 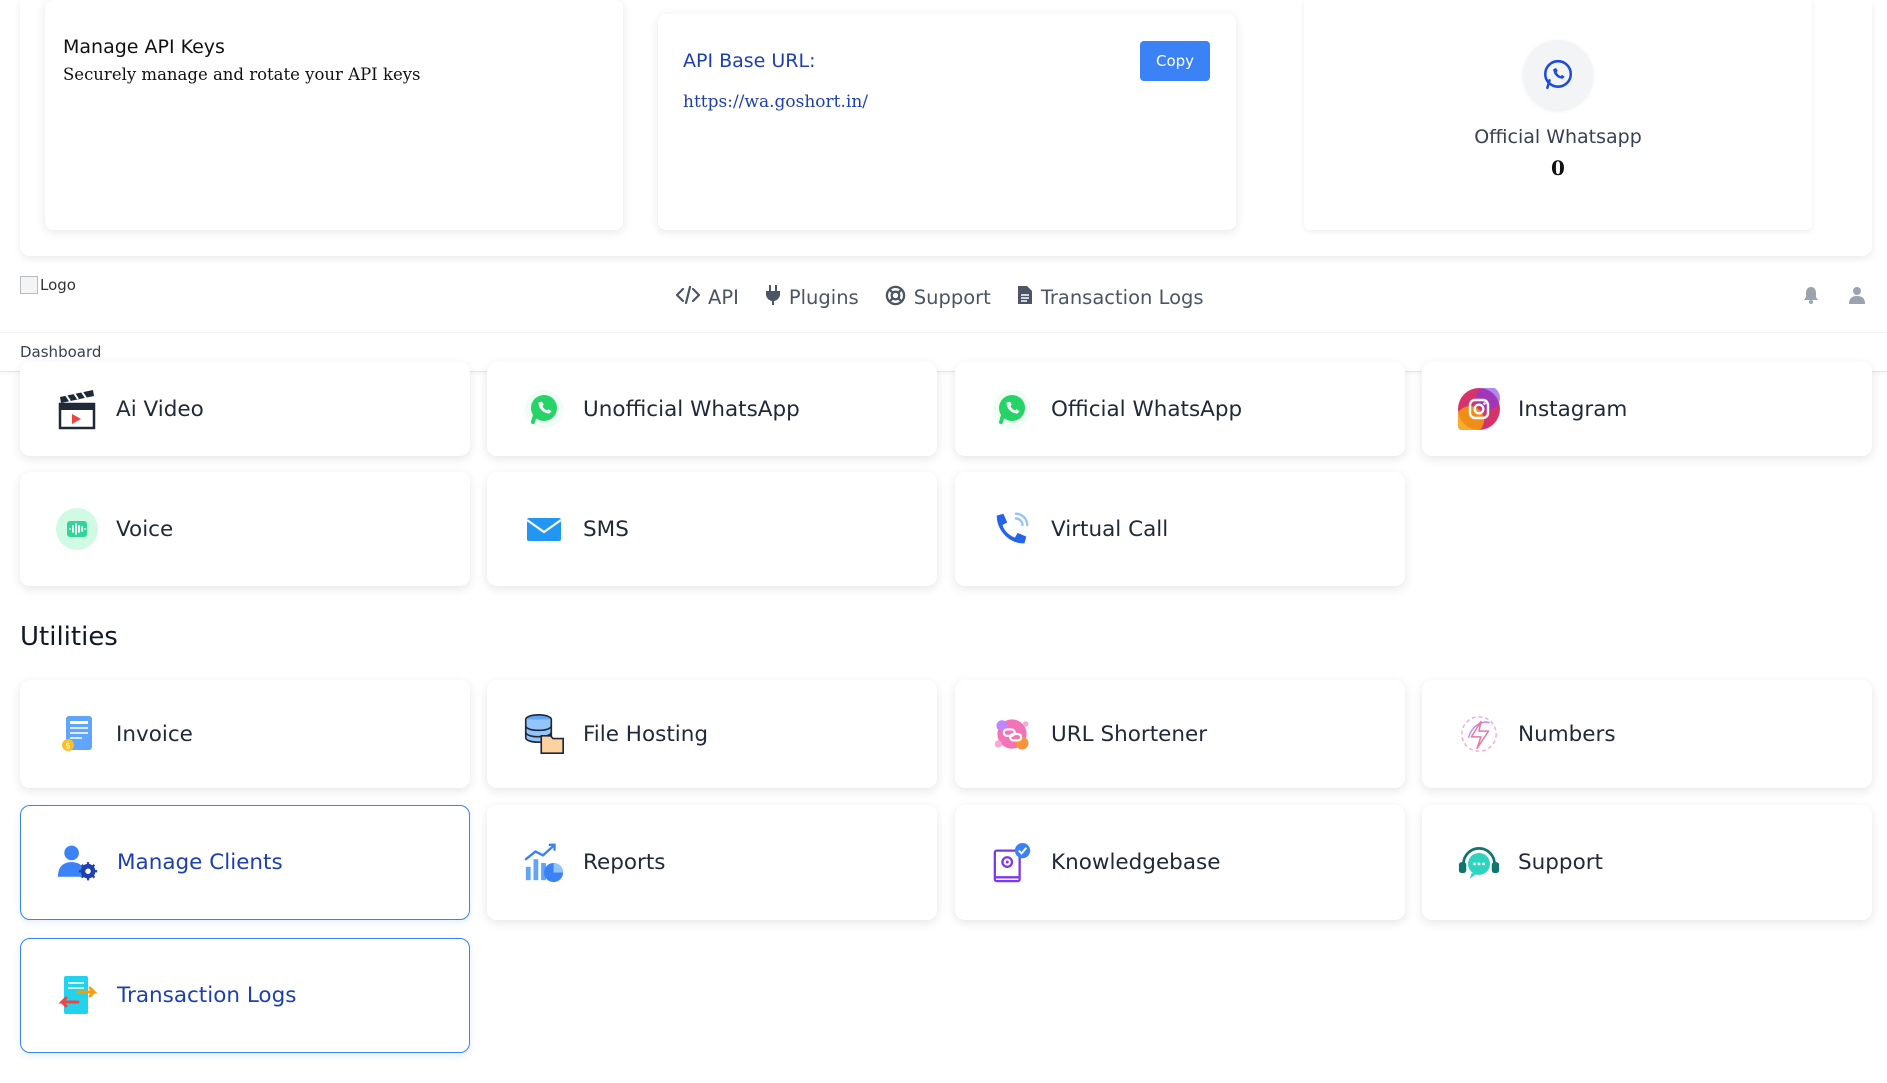 What do you see at coordinates (544, 863) in the screenshot?
I see `chart-icon` at bounding box center [544, 863].